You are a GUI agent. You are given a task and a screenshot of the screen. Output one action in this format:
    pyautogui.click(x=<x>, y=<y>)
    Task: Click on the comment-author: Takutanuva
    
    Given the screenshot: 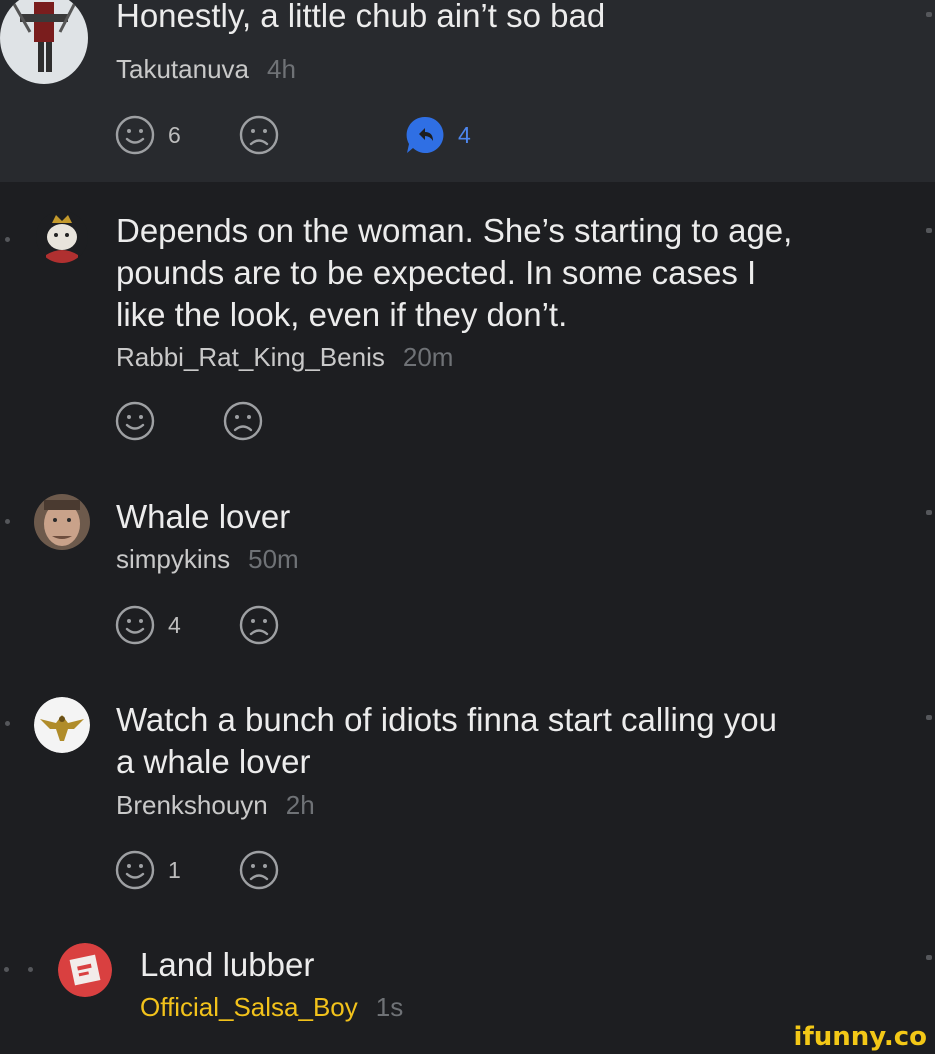 What is the action you would take?
    pyautogui.click(x=182, y=69)
    